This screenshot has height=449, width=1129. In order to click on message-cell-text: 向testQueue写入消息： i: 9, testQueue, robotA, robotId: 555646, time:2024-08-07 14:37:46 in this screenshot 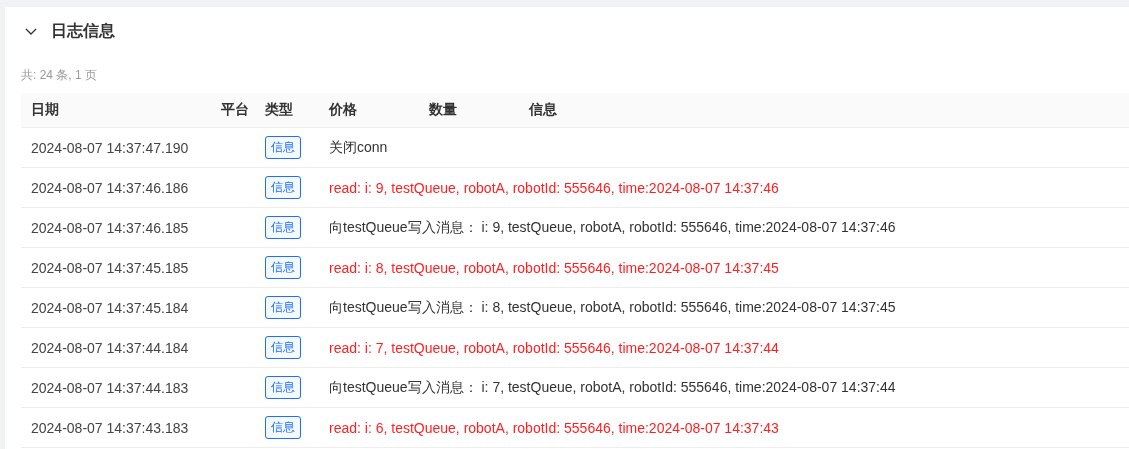, I will do `click(612, 227)`.